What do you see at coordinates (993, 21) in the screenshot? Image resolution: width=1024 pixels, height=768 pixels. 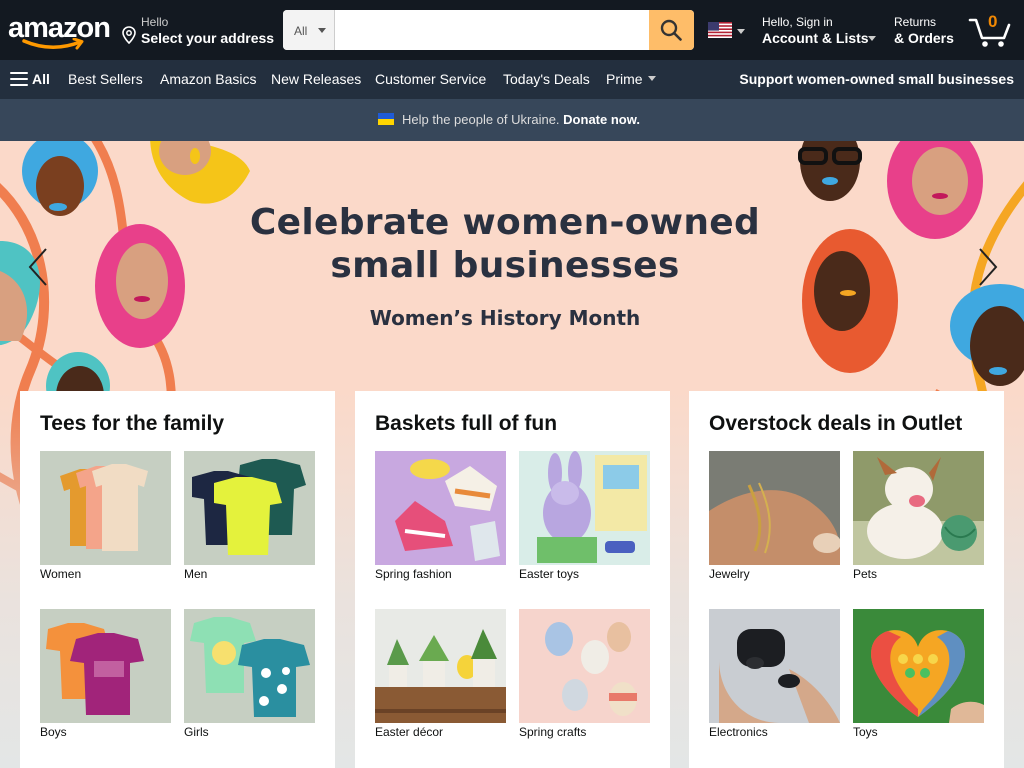 I see `cart-count: 0` at bounding box center [993, 21].